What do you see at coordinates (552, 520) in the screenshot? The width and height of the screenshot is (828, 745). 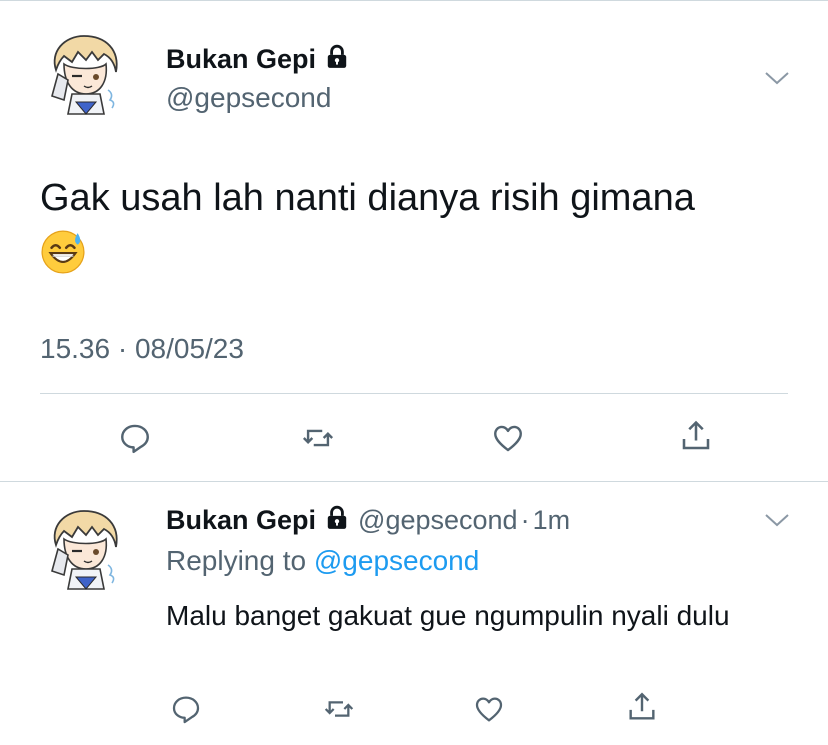 I see `reply-time: 1m` at bounding box center [552, 520].